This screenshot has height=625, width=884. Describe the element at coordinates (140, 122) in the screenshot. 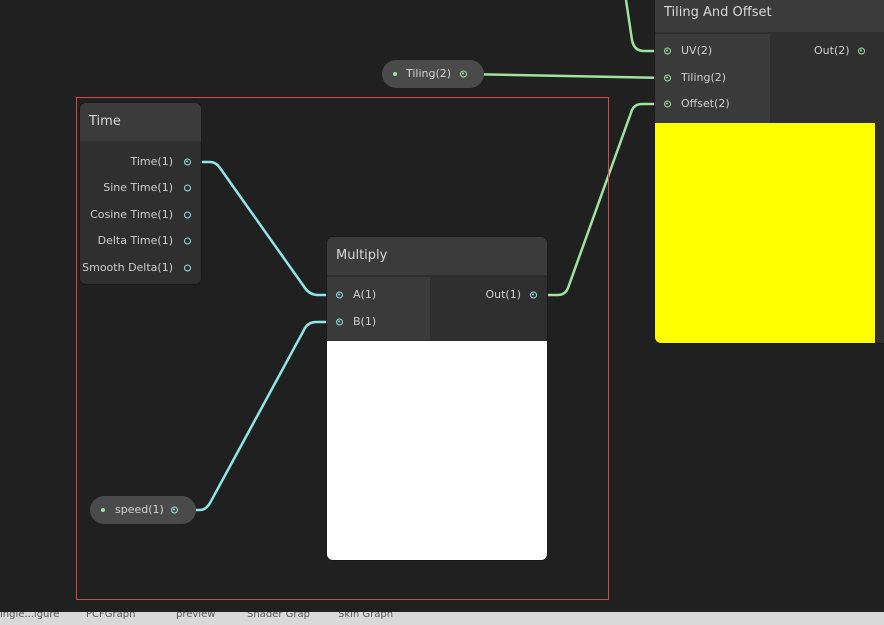

I see `time-node-title: Time` at that location.